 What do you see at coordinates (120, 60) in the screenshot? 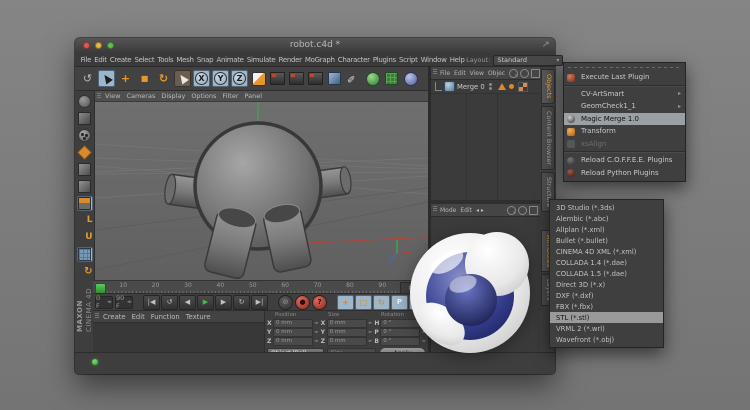
I see `menu-create: Create` at bounding box center [120, 60].